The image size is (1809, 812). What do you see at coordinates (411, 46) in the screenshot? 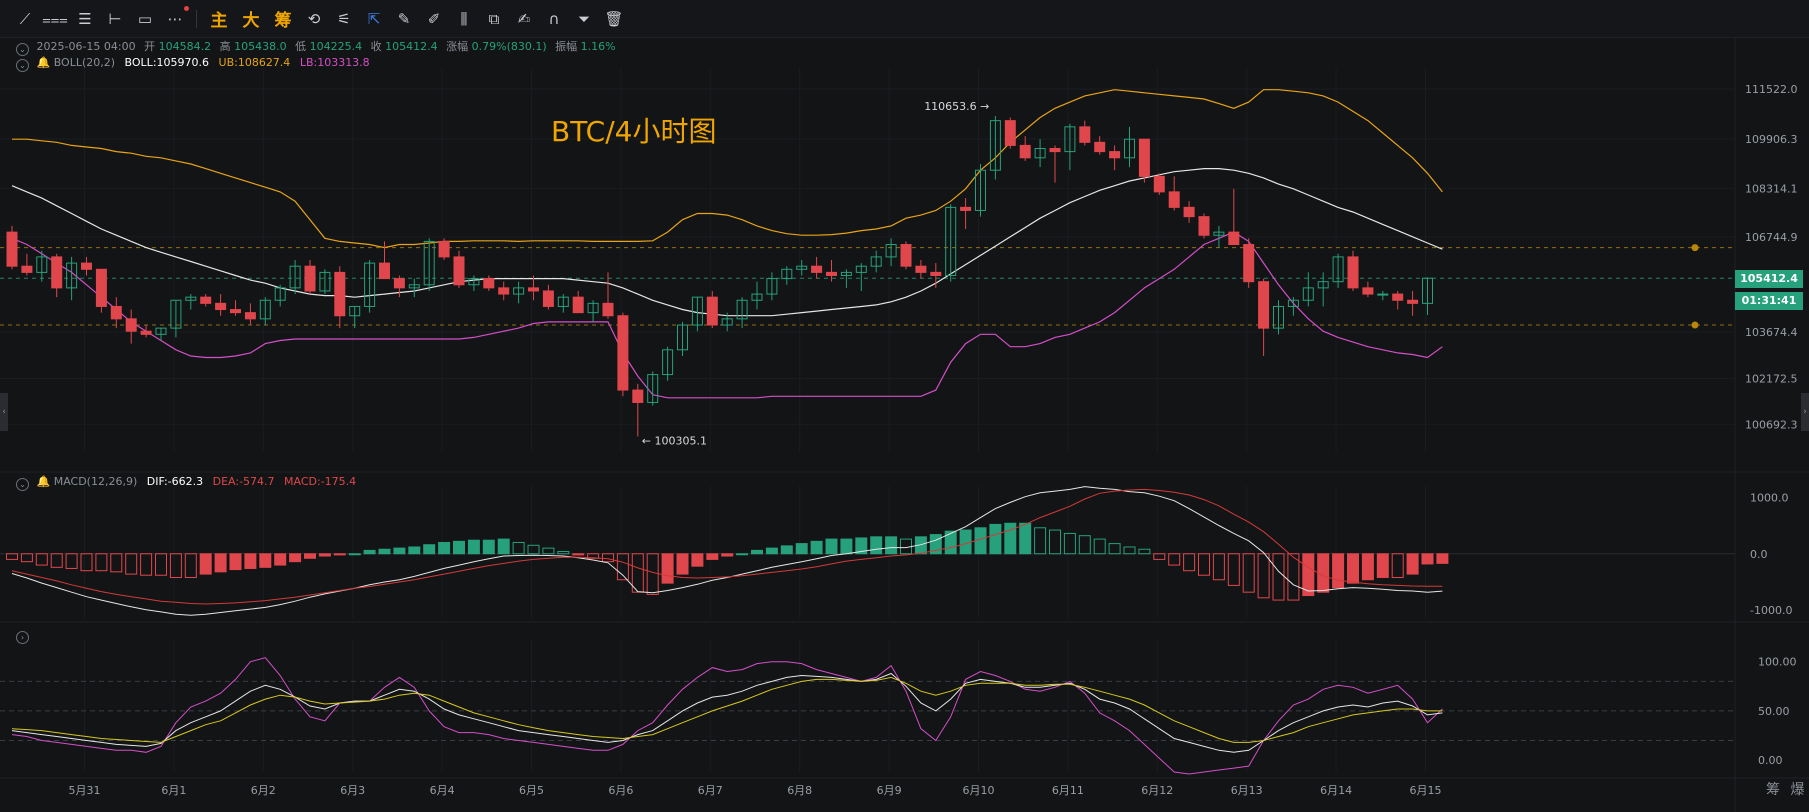
I see `close-value: 105412.4` at bounding box center [411, 46].